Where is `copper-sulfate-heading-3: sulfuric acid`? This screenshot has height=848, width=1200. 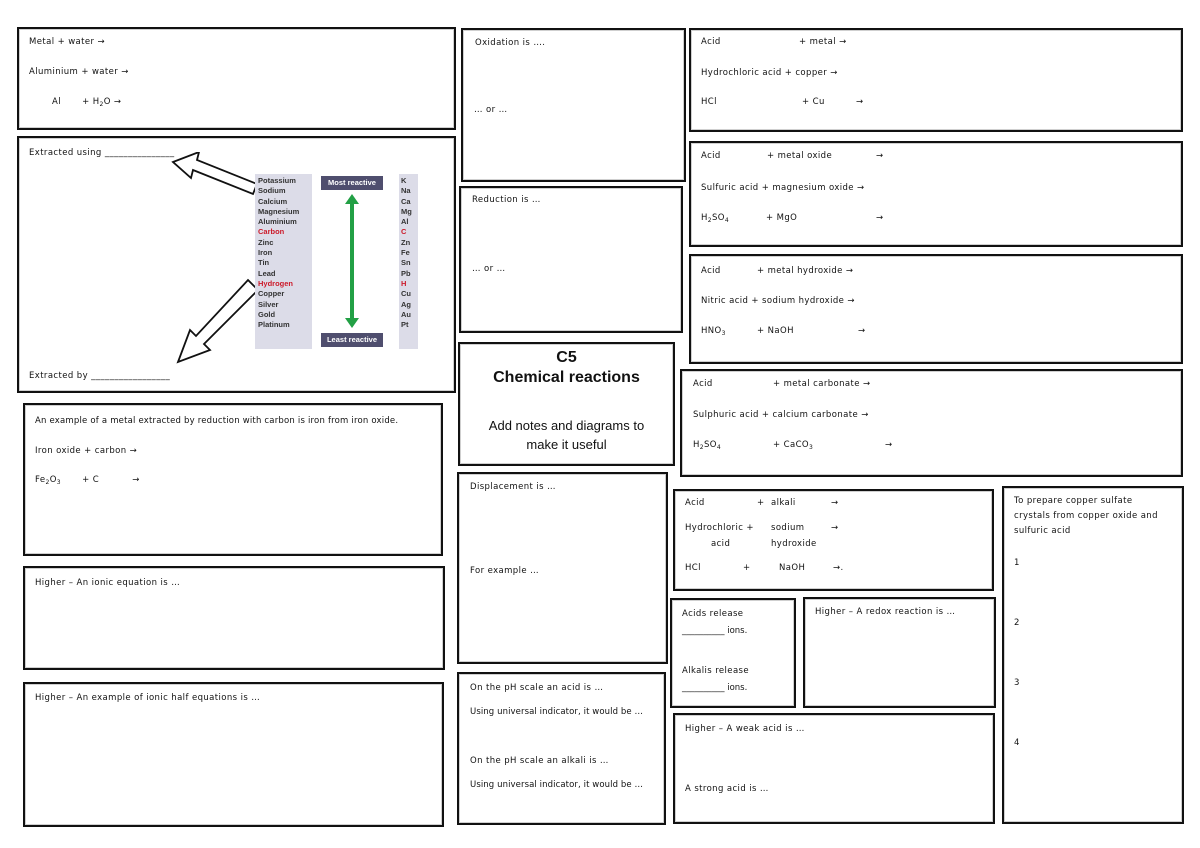 copper-sulfate-heading-3: sulfuric acid is located at coordinates (1042, 531).